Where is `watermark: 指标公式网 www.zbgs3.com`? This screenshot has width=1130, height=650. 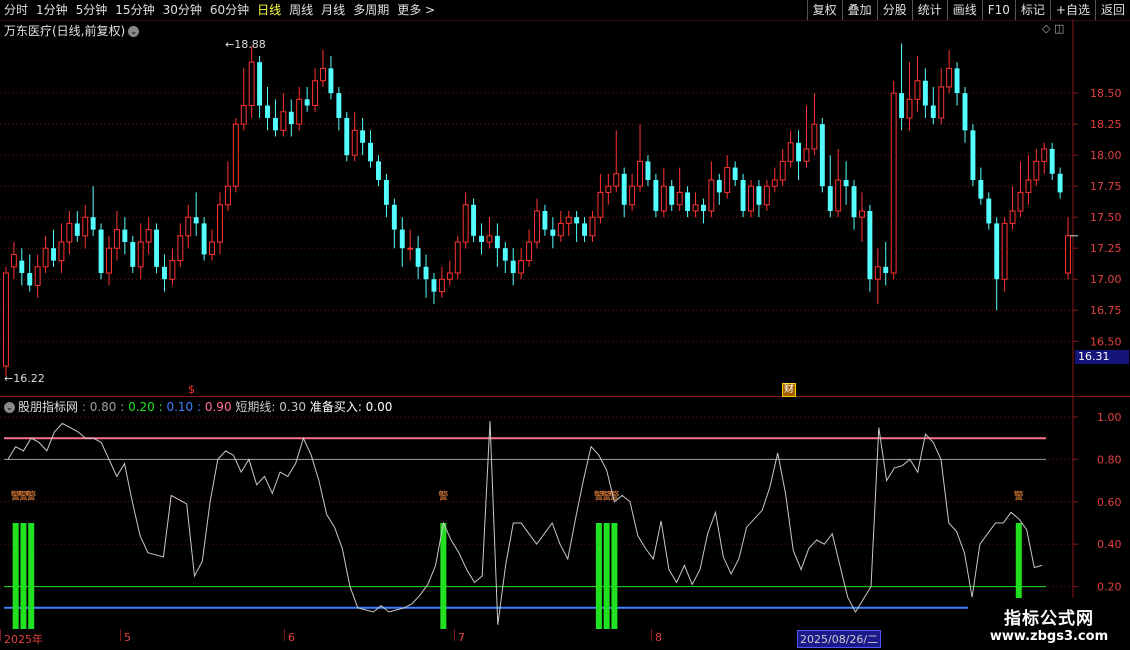 watermark: 指标公式网 www.zbgs3.com is located at coordinates (1049, 624).